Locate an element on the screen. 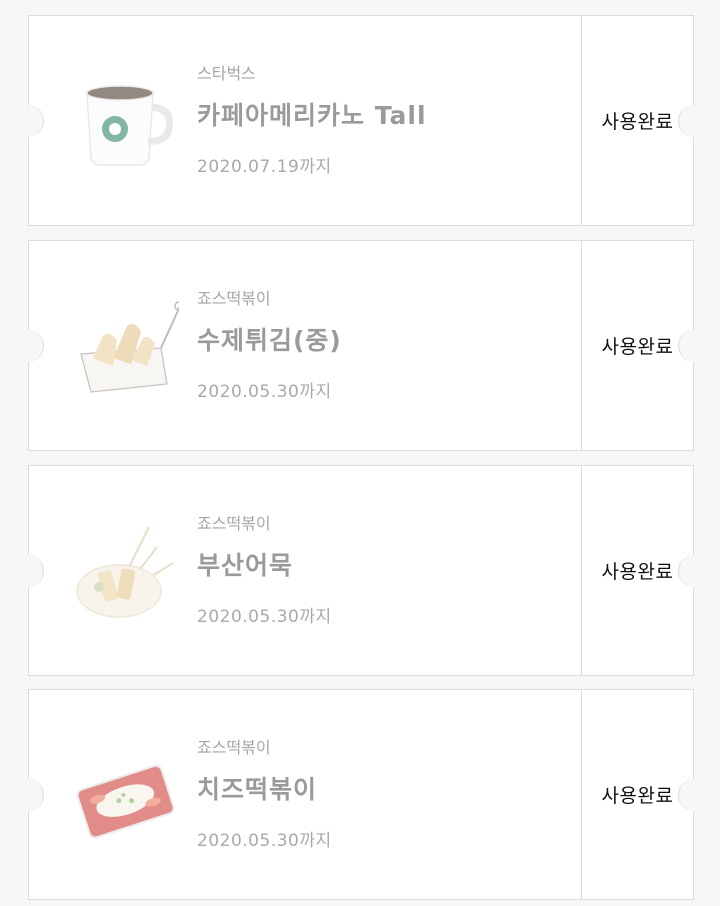 The height and width of the screenshot is (906, 720). product-name: 치즈떡볶이 is located at coordinates (257, 789).